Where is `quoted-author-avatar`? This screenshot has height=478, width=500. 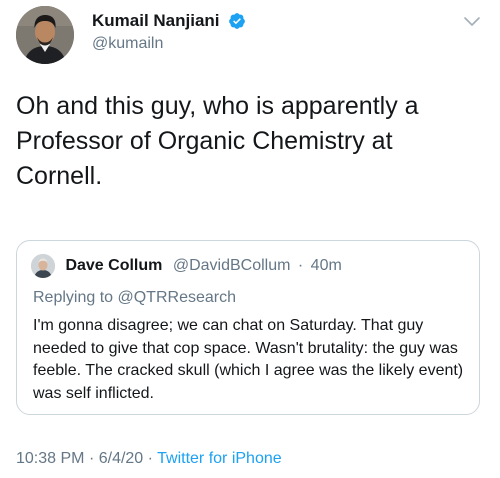 quoted-author-avatar is located at coordinates (43, 266).